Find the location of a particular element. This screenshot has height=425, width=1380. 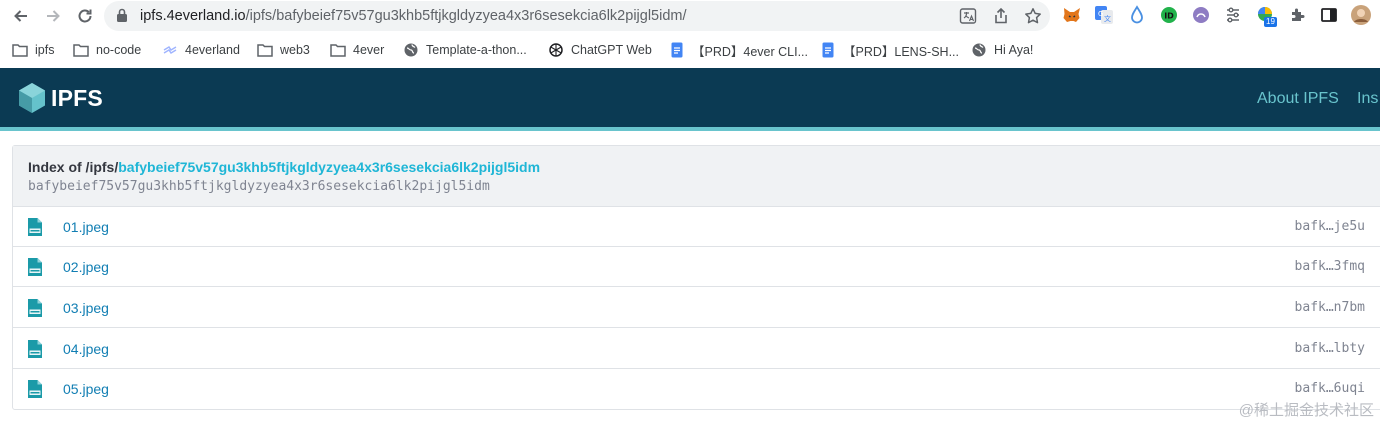

bookmark-4ever: 4ever is located at coordinates (357, 50).